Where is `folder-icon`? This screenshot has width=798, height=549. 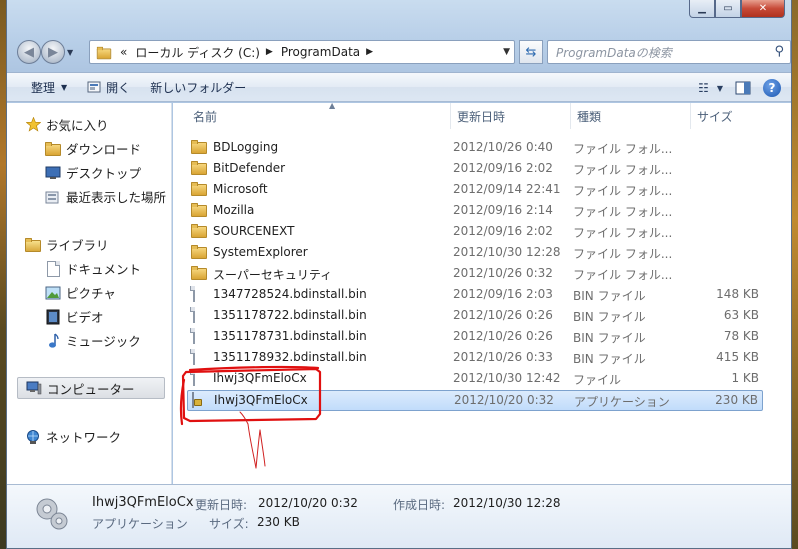
folder-icon is located at coordinates (199, 169).